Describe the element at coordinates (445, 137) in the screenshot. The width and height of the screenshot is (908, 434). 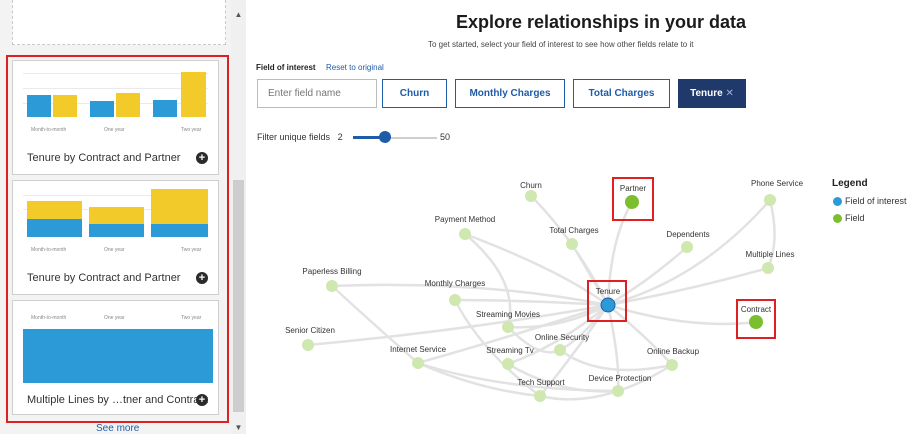
I see `filter-max: 50` at that location.